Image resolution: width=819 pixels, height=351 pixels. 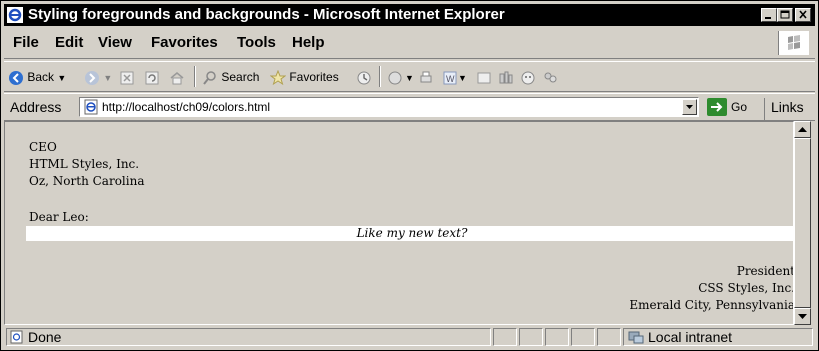 I want to click on home-icon, so click(x=177, y=78).